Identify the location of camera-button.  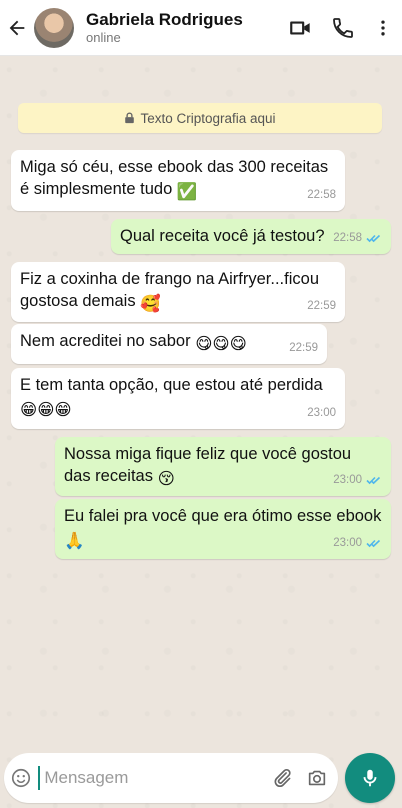
(317, 778).